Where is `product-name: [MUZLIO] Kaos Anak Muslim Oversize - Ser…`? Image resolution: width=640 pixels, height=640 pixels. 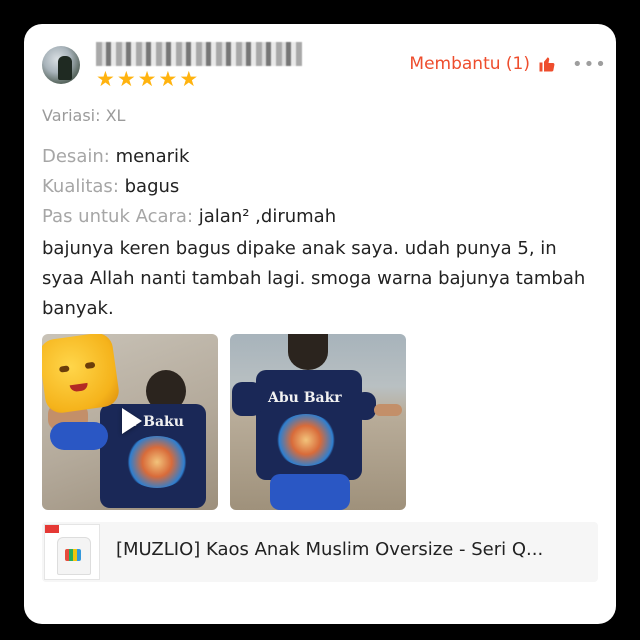
product-name: [MUZLIO] Kaos Anak Muslim Oversize - Ser… is located at coordinates (330, 549).